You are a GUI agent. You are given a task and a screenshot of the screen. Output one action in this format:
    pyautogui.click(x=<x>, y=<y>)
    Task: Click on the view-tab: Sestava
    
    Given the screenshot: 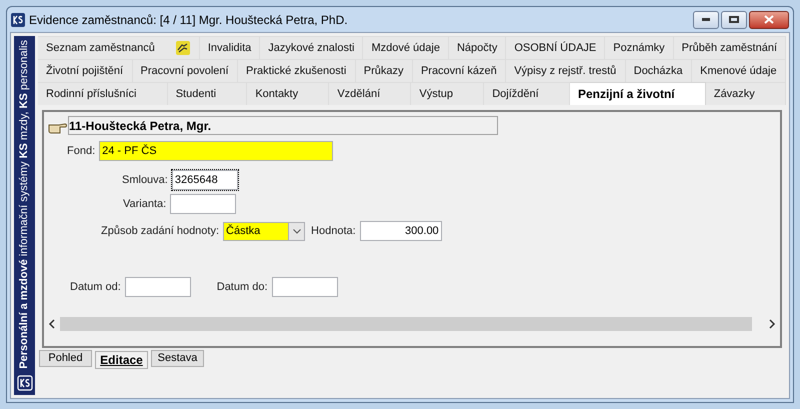 What is the action you would take?
    pyautogui.click(x=177, y=359)
    